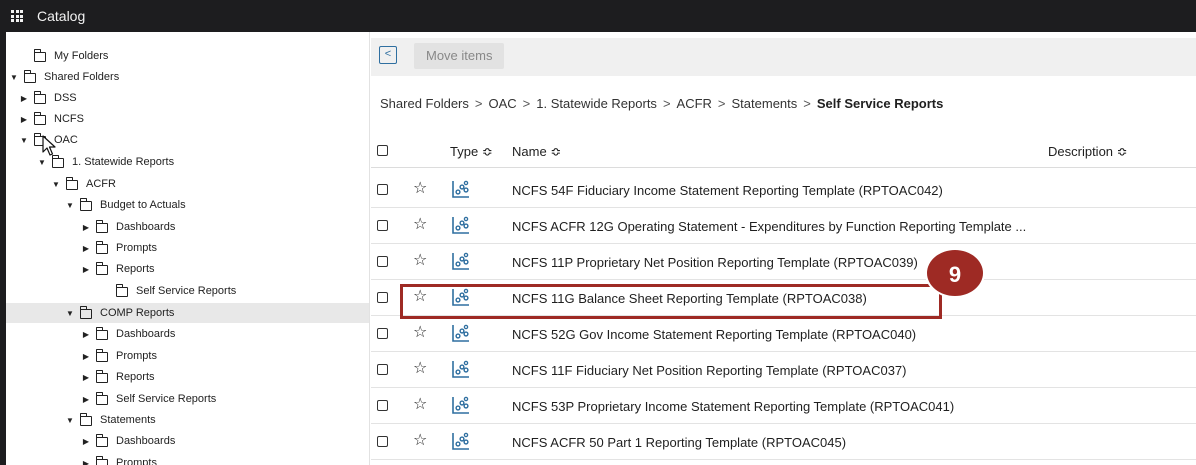  I want to click on tree-item: Self Service Reports, so click(169, 291).